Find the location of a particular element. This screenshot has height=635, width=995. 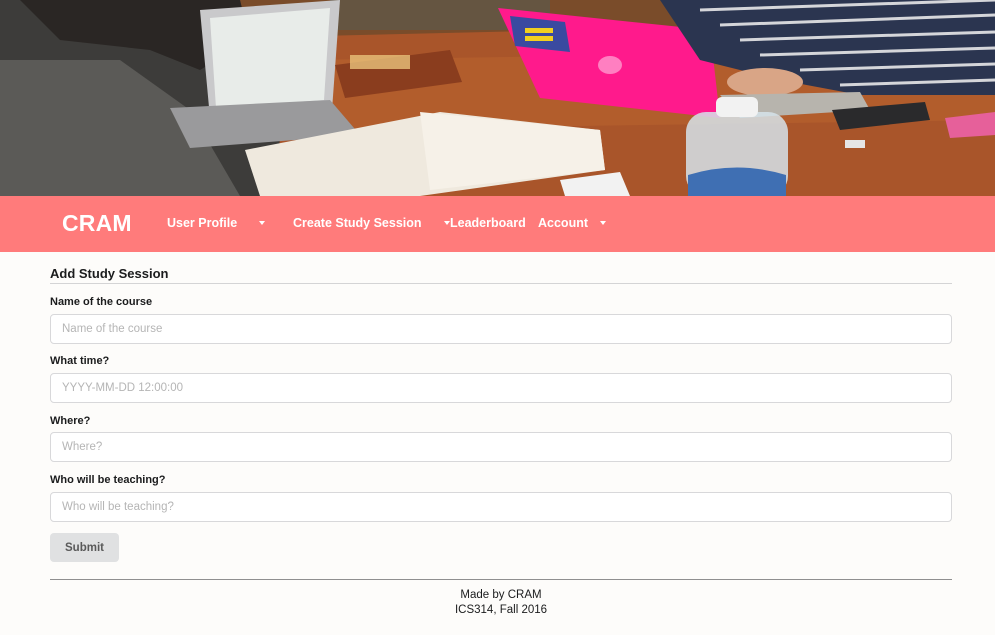

title-divider is located at coordinates (501, 283).